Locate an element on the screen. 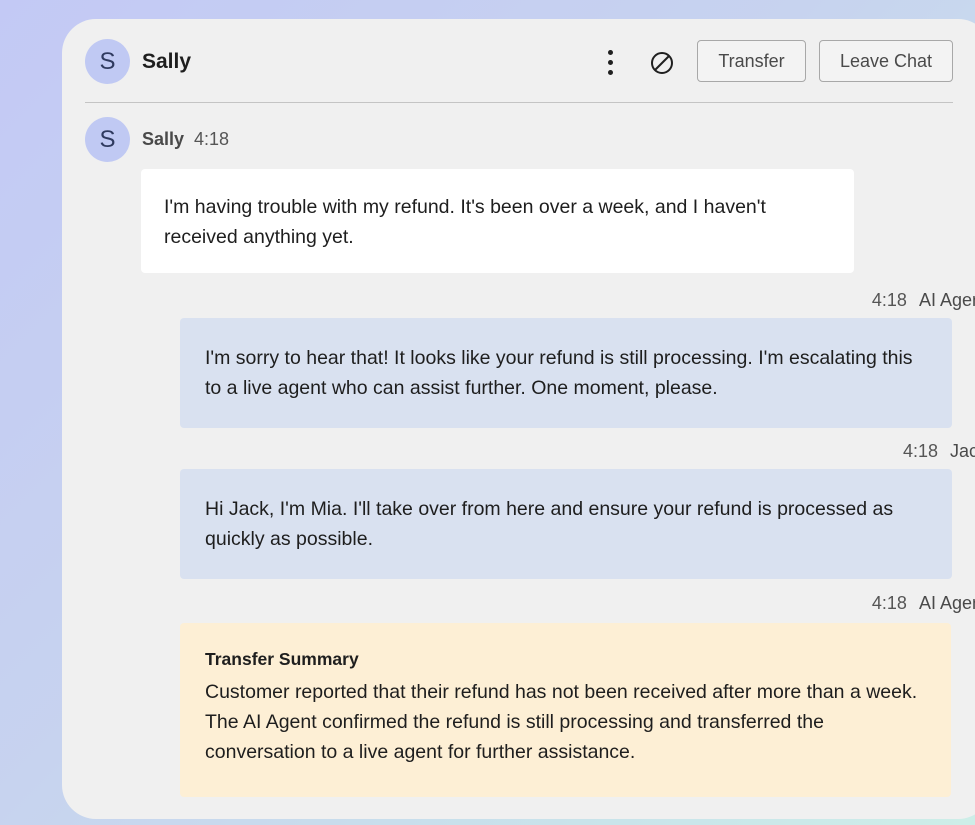 Image resolution: width=975 pixels, height=825 pixels. contact-name: Sally is located at coordinates (167, 61).